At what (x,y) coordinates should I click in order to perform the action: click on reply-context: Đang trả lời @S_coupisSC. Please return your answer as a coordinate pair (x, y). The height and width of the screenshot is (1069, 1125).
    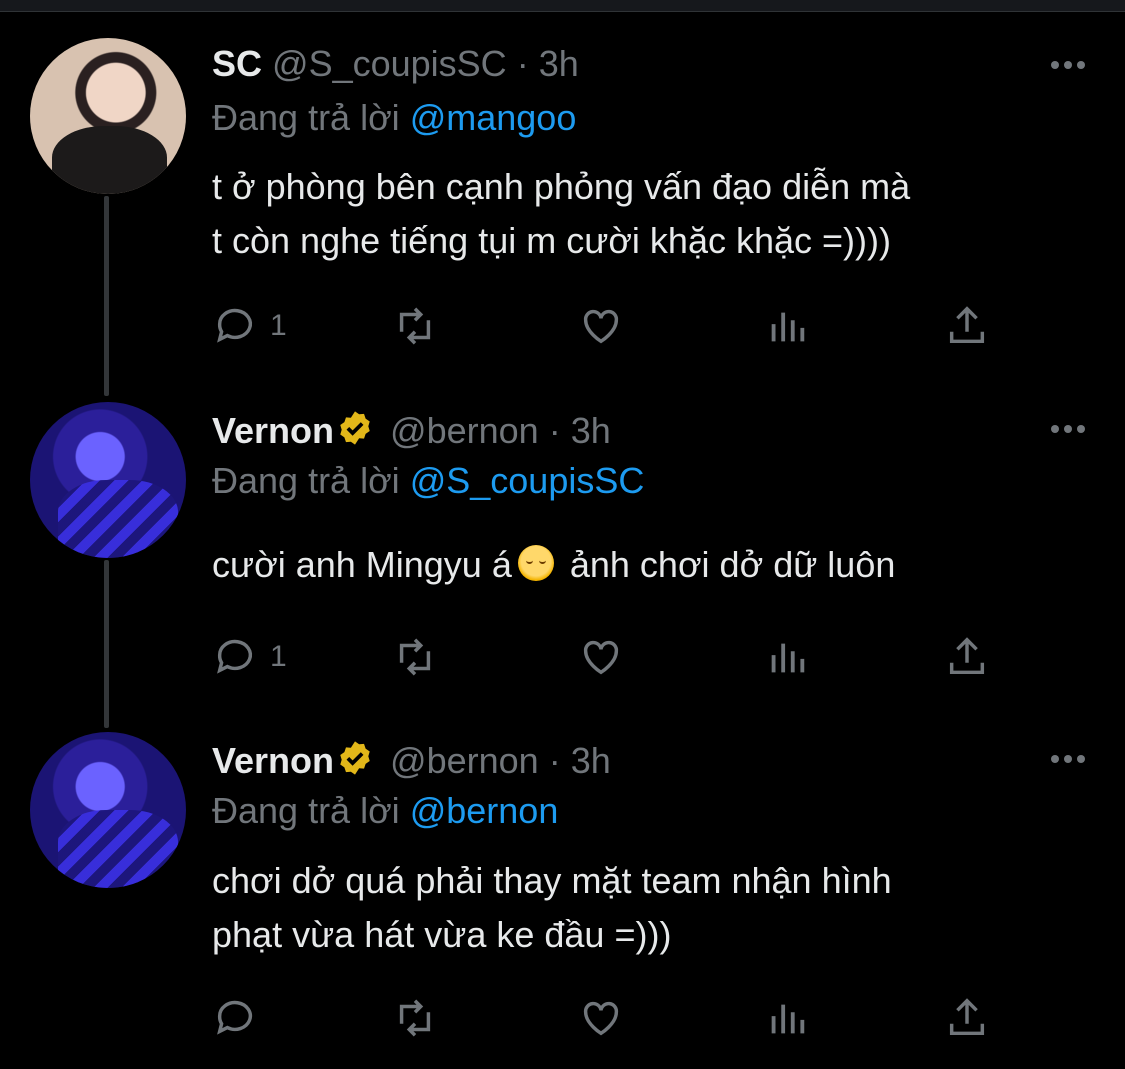
    Looking at the image, I should click on (428, 481).